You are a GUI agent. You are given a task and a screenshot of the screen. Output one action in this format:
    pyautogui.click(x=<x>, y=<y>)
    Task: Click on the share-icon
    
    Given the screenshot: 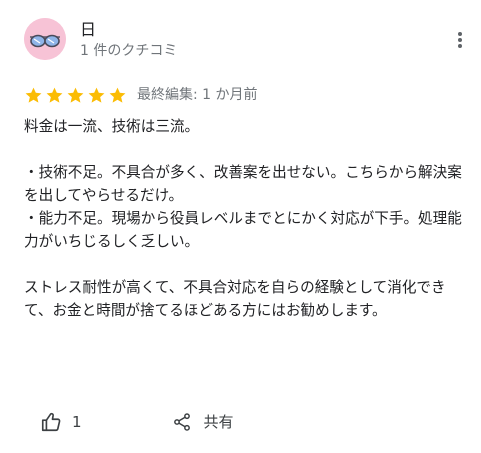 What is the action you would take?
    pyautogui.click(x=181, y=422)
    